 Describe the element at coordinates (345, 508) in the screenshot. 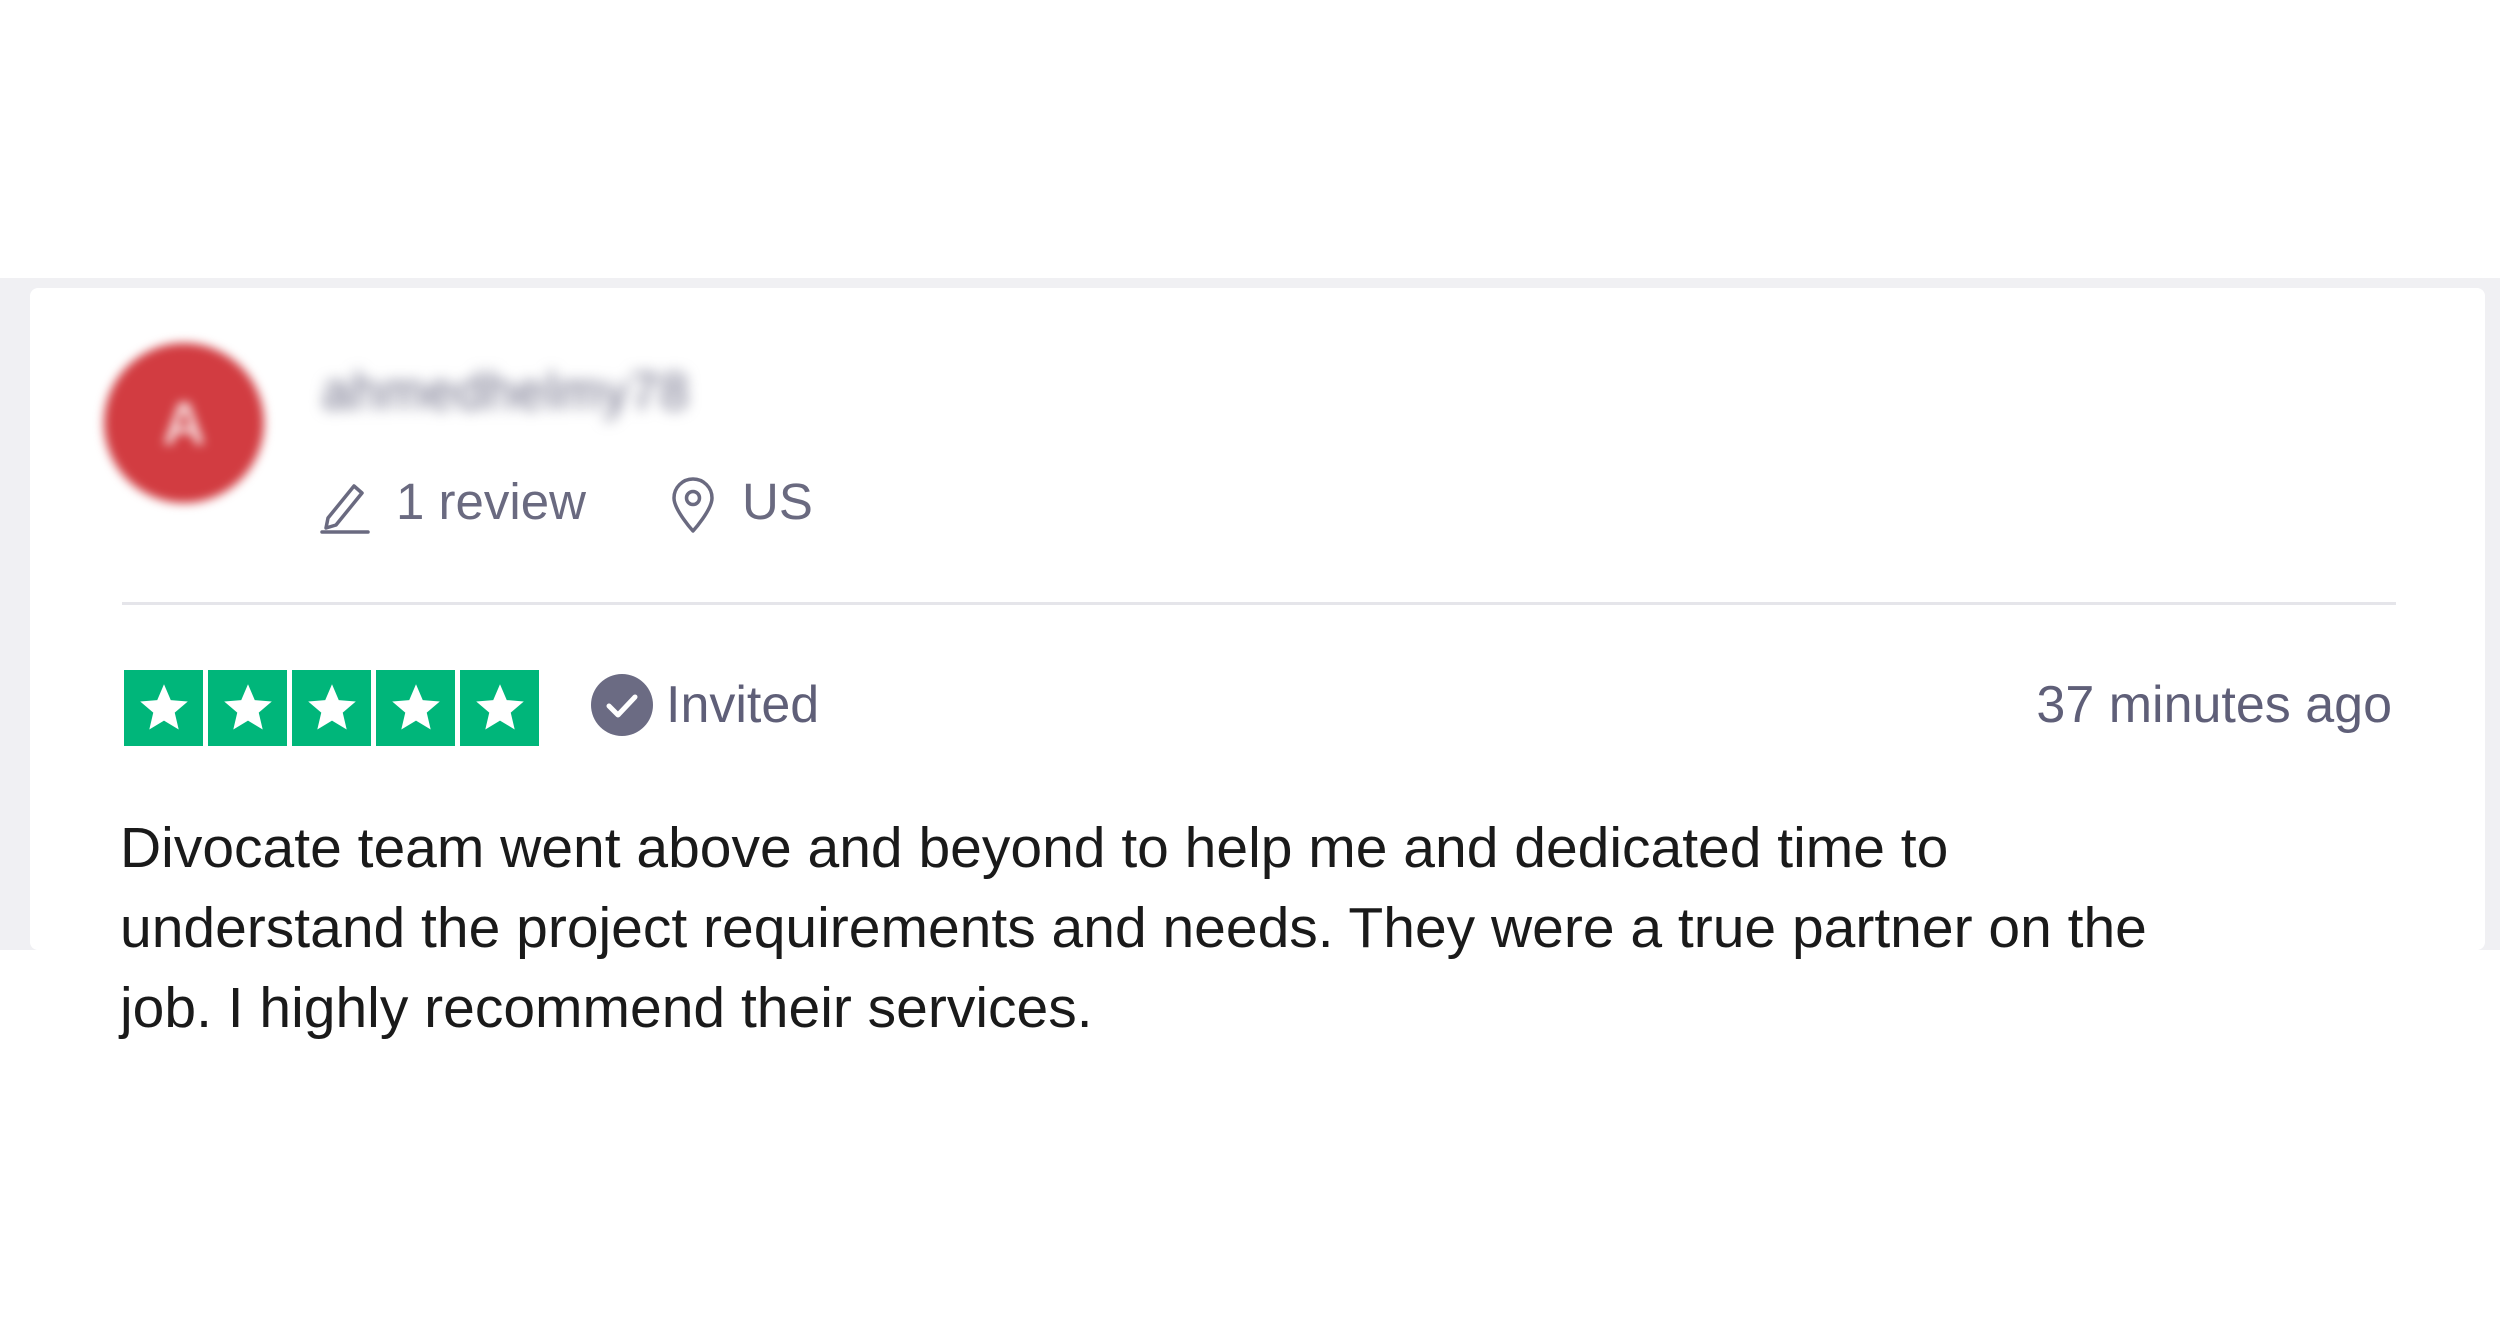

I see `pencil-icon` at that location.